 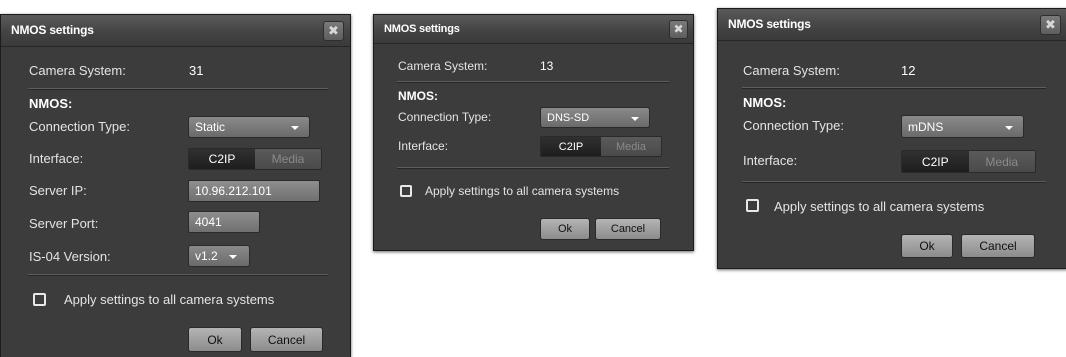 I want to click on server-port-value: 4041, so click(x=208, y=222).